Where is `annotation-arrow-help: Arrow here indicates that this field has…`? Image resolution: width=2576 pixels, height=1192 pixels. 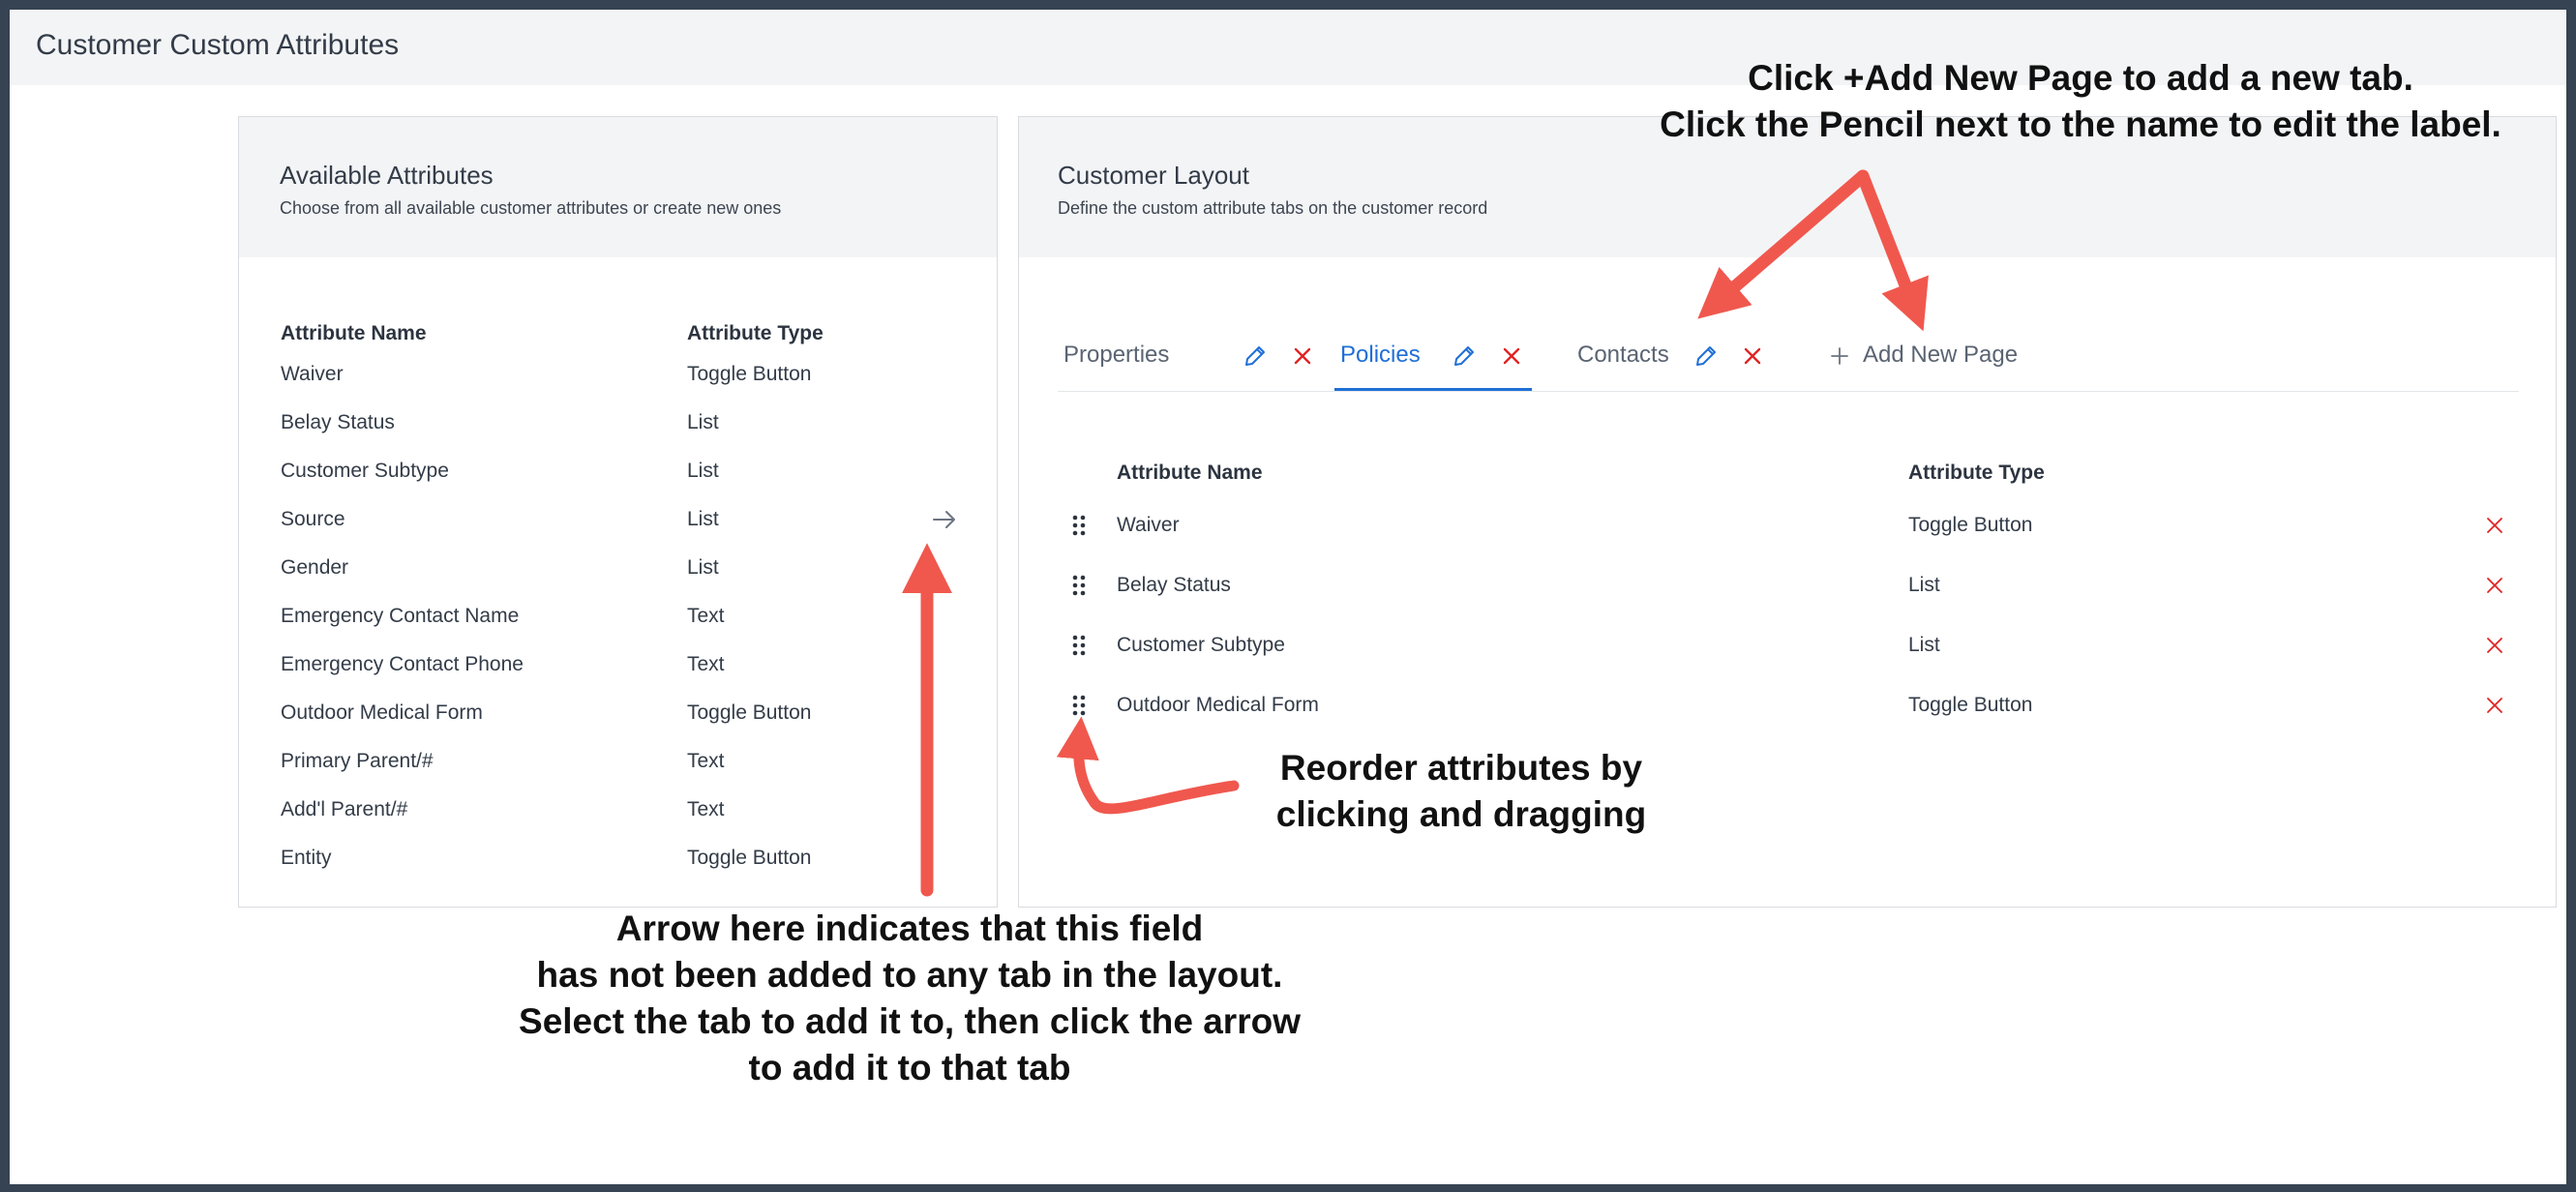 annotation-arrow-help: Arrow here indicates that this field has… is located at coordinates (909, 999).